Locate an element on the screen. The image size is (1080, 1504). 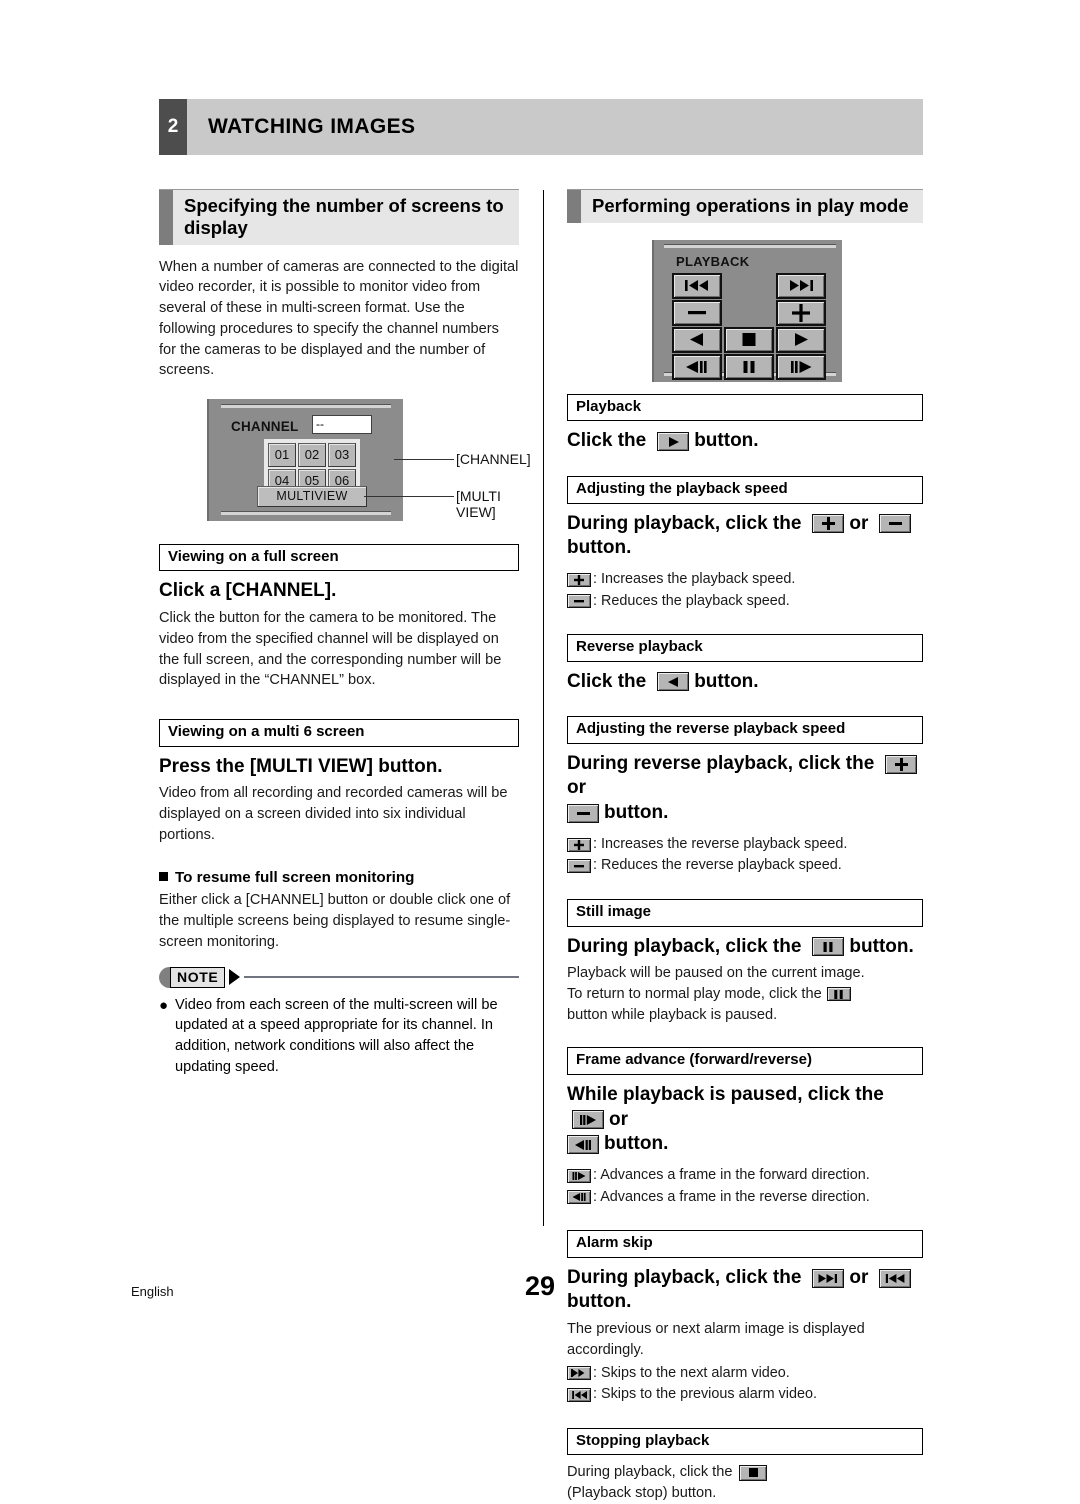
speed-up-button is located at coordinates (801, 312).